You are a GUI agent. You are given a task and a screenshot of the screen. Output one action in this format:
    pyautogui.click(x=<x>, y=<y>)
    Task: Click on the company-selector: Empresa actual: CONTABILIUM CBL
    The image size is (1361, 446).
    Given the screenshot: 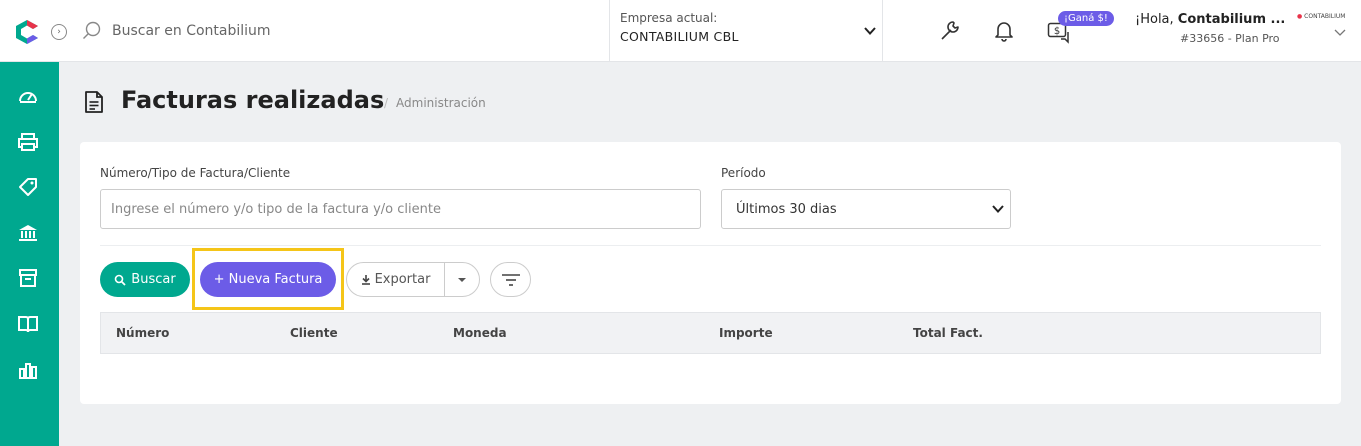 What is the action you would take?
    pyautogui.click(x=746, y=31)
    